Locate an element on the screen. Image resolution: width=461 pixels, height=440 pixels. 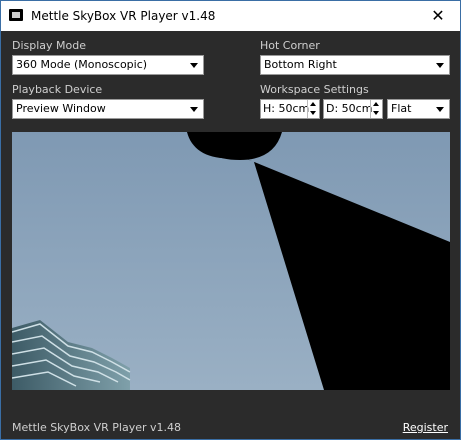
close-icon: ✕ is located at coordinates (438, 16).